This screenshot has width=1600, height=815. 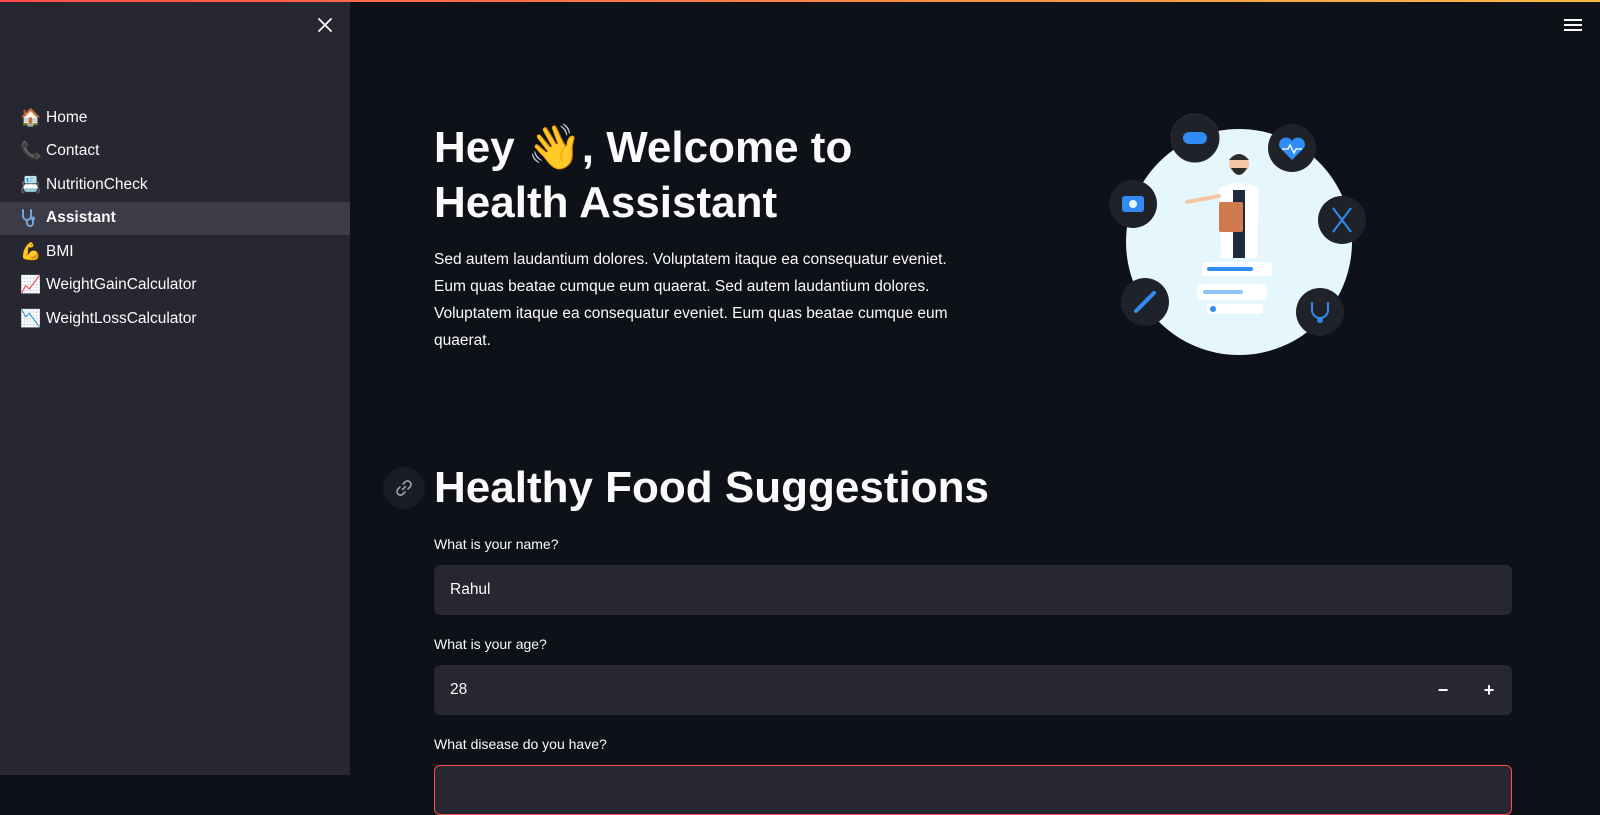 I want to click on sidebar-item-bmi: 💪 BMI, so click(x=175, y=252).